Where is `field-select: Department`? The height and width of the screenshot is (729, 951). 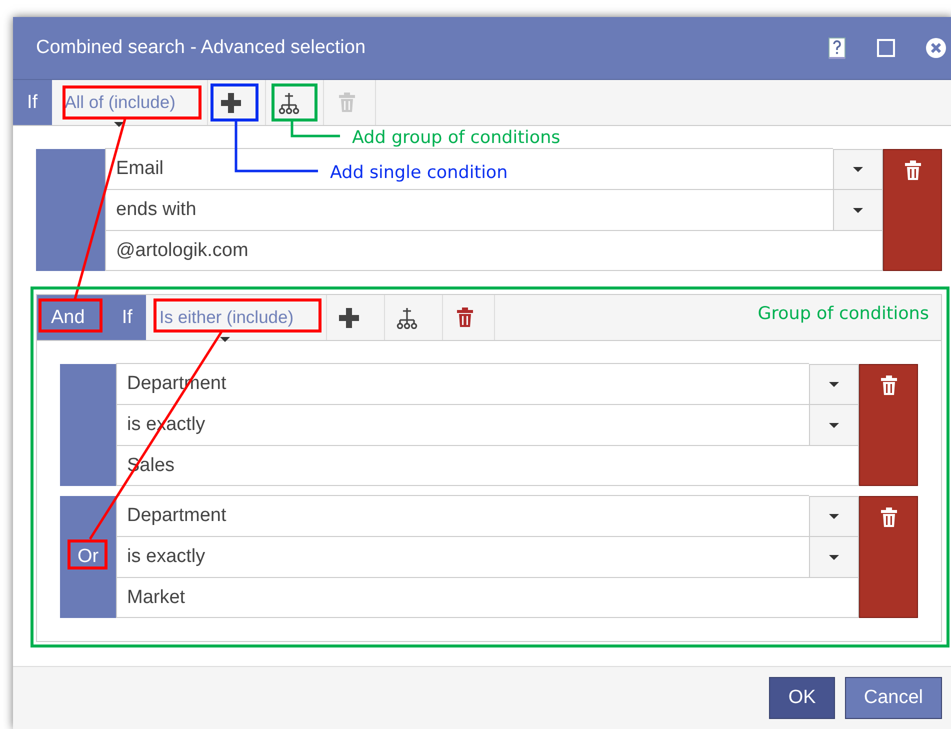
field-select: Department is located at coordinates (462, 516).